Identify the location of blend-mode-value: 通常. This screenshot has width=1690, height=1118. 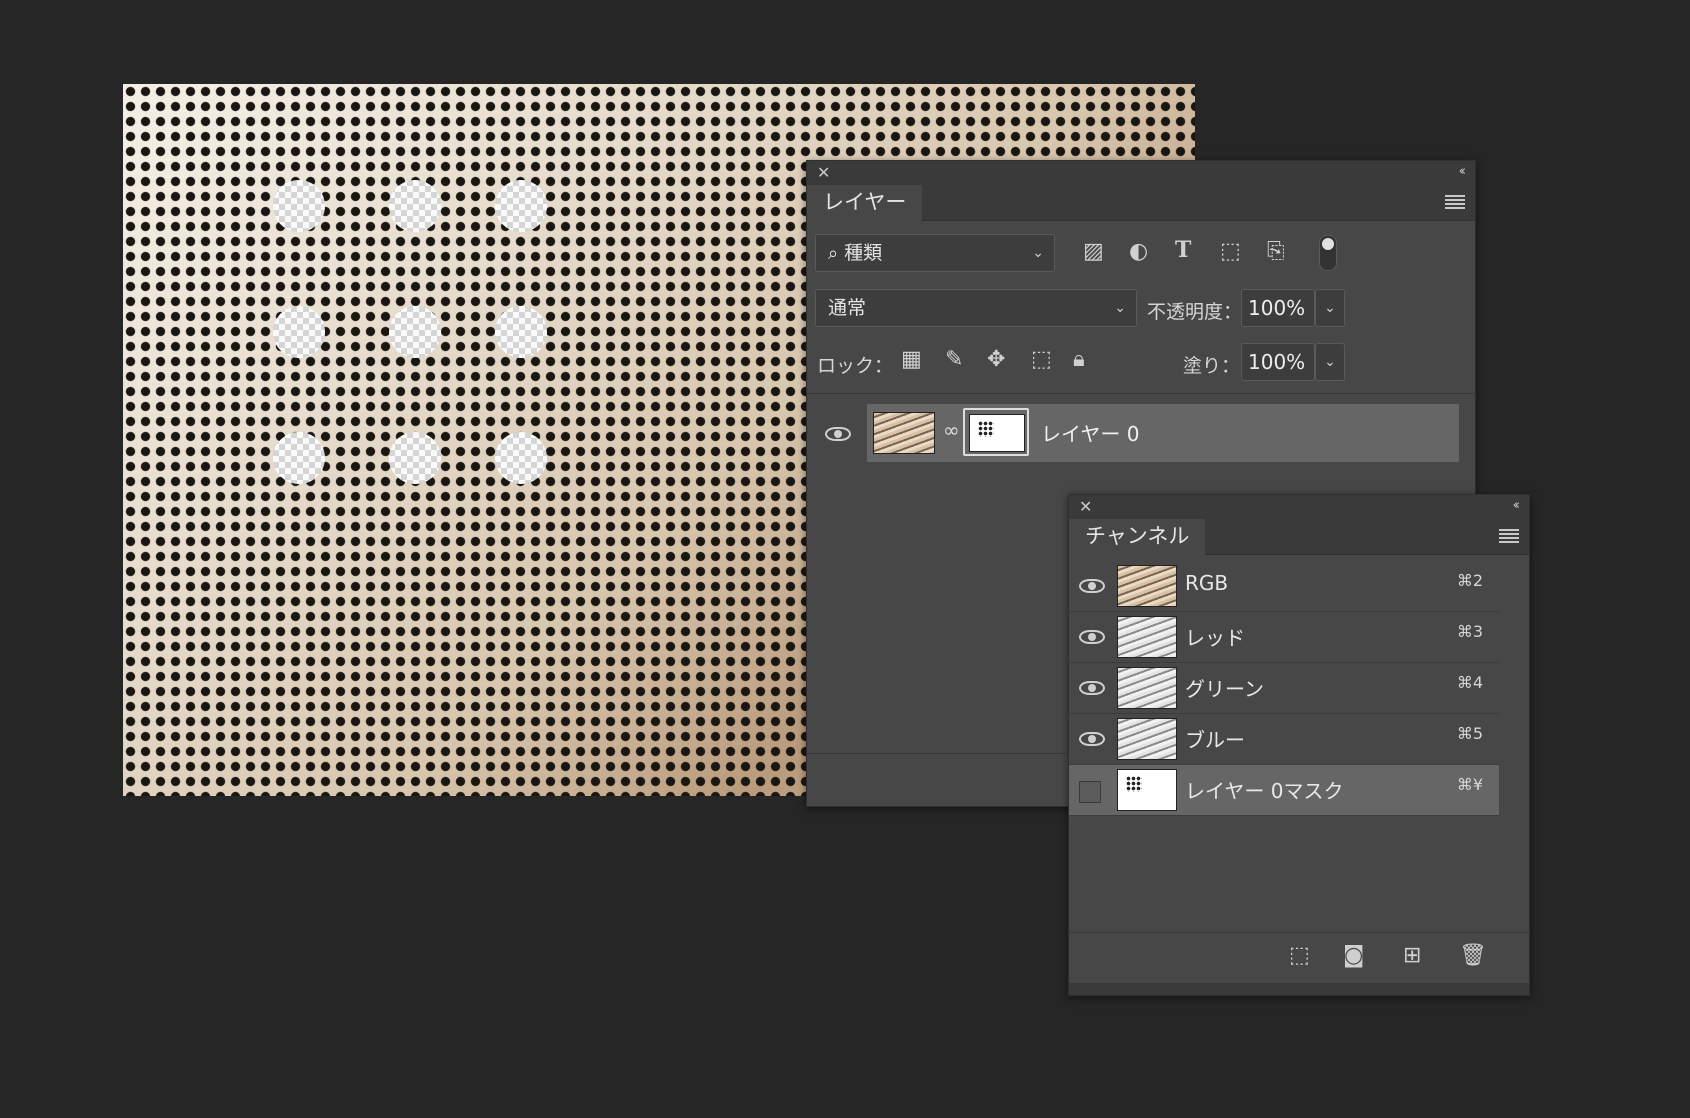
(847, 308).